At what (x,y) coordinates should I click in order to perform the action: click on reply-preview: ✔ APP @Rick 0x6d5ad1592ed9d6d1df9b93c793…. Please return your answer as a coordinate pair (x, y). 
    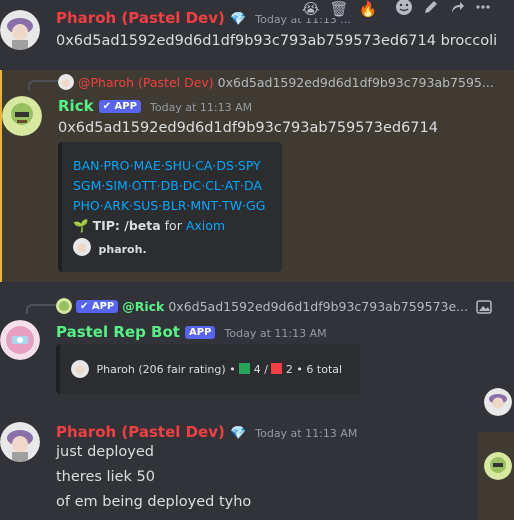
    Looking at the image, I should click on (274, 308).